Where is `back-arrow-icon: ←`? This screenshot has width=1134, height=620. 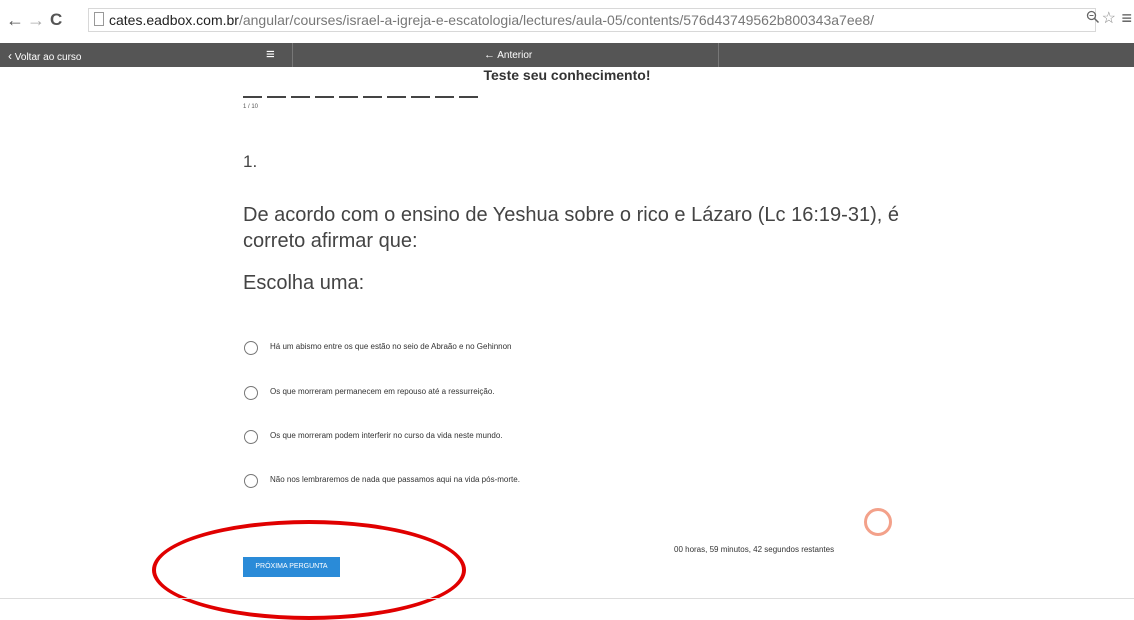 back-arrow-icon: ← is located at coordinates (15, 20).